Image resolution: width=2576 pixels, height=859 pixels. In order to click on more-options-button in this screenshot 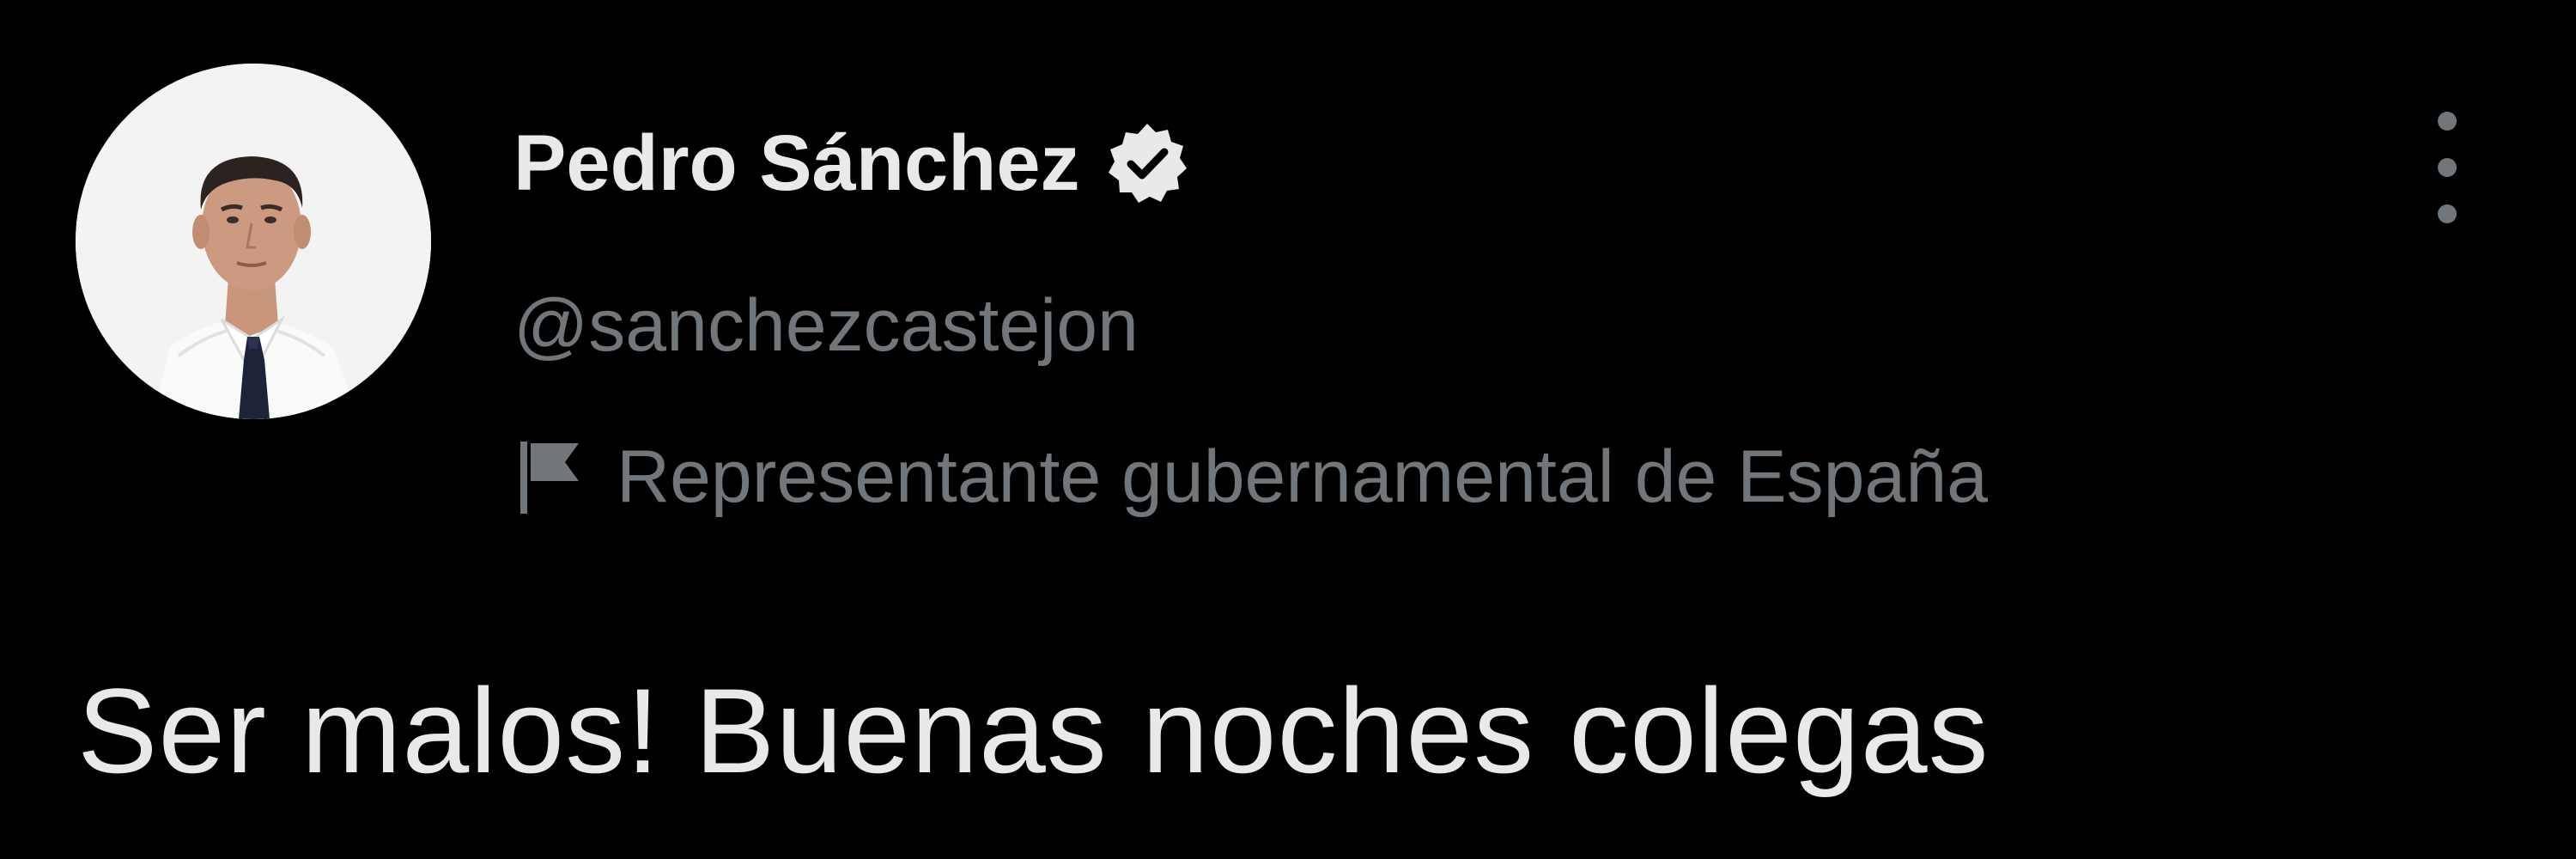, I will do `click(2448, 167)`.